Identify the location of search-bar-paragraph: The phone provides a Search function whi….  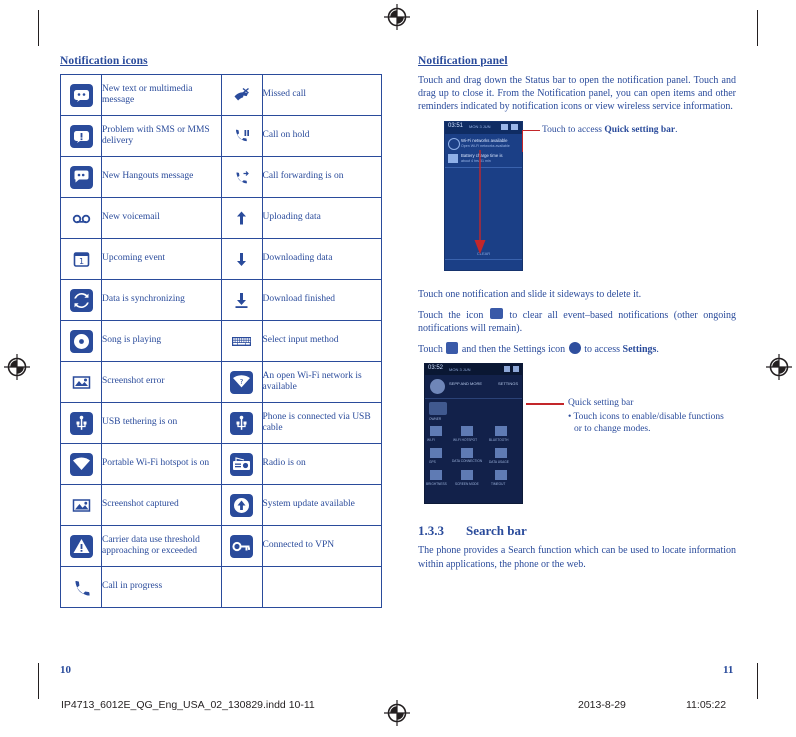
(577, 557).